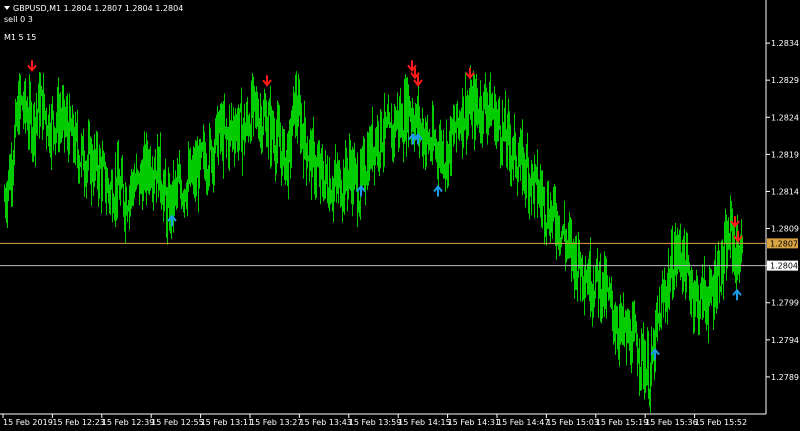 The height and width of the screenshot is (431, 800). What do you see at coordinates (785, 191) in the screenshot?
I see `price-tick-label: 1.2814` at bounding box center [785, 191].